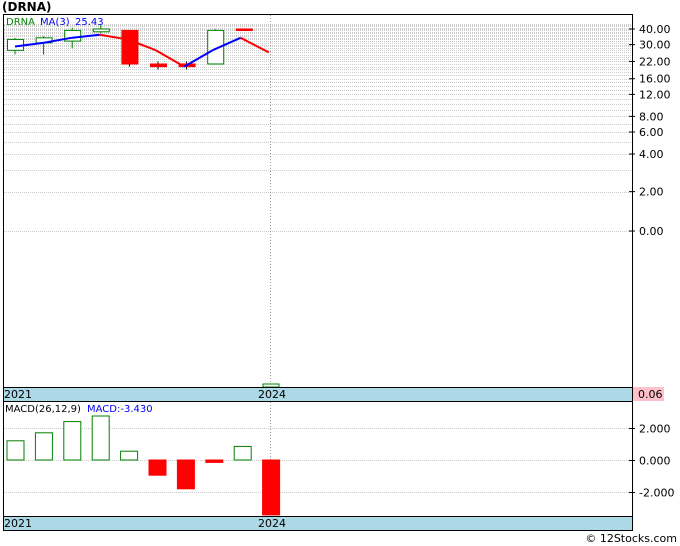 This screenshot has height=546, width=680. I want to click on price-tick-label: 22.00, so click(655, 61).